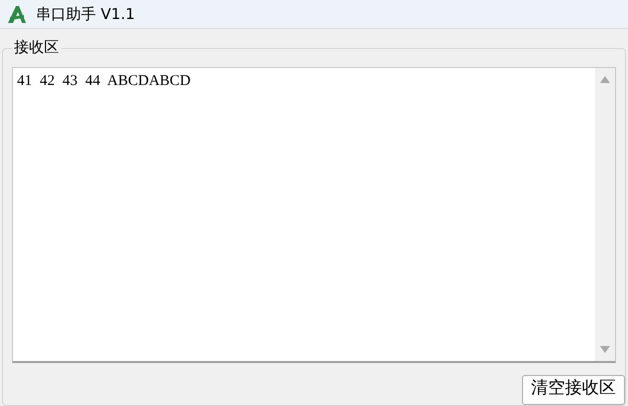 This screenshot has width=628, height=406. Describe the element at coordinates (17, 14) in the screenshot. I see `app-logo-icon` at that location.